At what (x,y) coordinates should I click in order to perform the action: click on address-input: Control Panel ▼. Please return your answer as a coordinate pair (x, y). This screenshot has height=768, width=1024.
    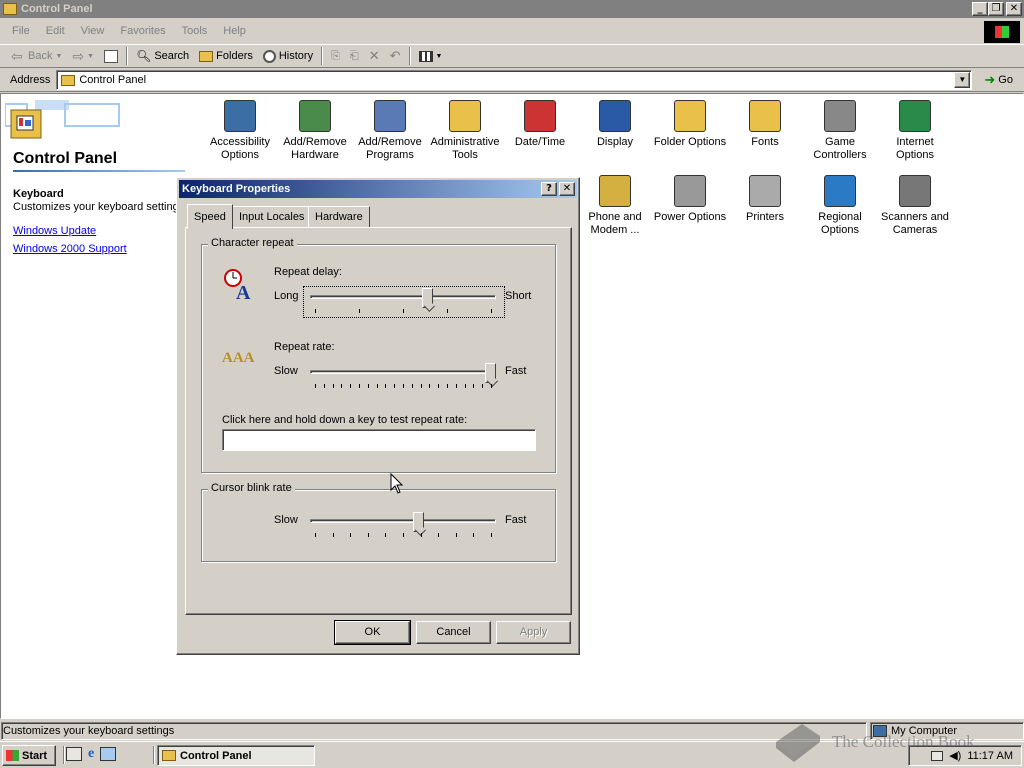
    Looking at the image, I should click on (514, 80).